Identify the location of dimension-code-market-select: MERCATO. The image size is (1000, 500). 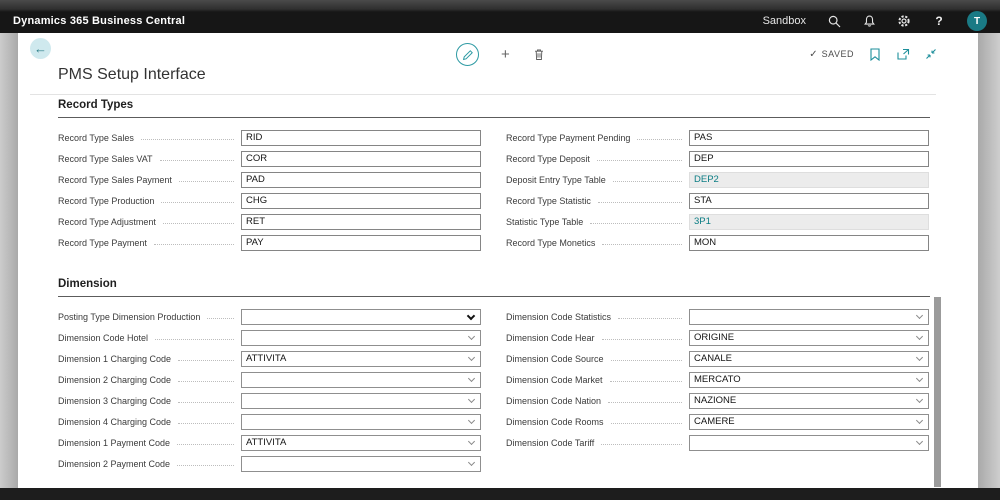
(809, 379).